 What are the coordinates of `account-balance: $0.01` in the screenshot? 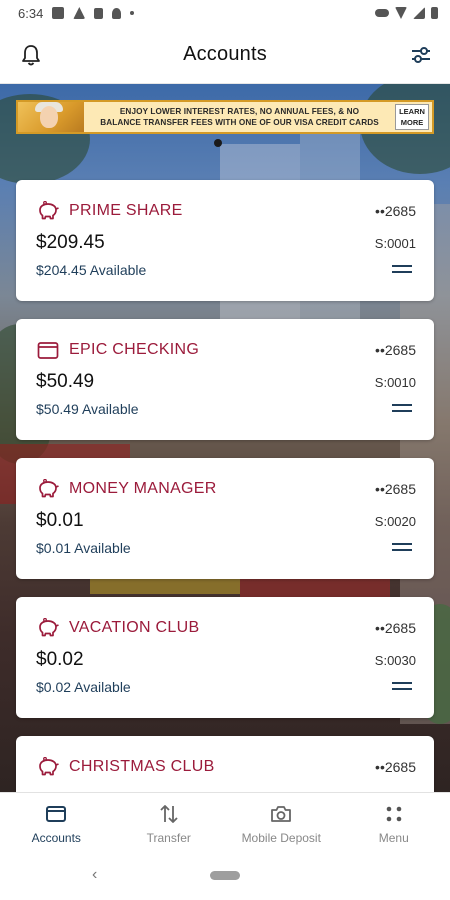 It's located at (60, 520).